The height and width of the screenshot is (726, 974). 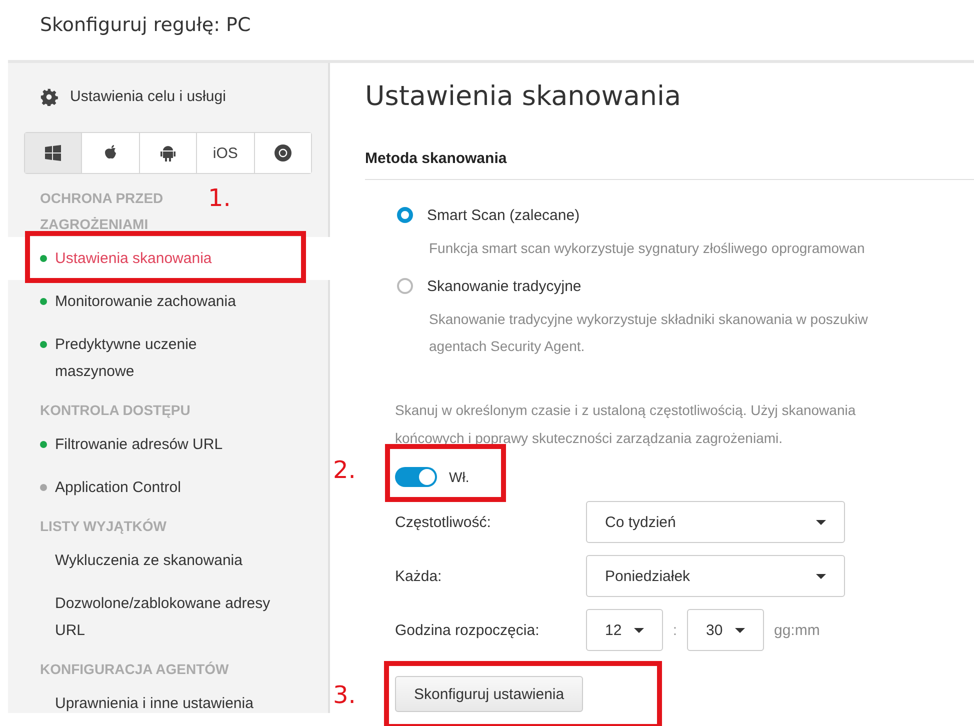 I want to click on step-number: 2., so click(x=344, y=470).